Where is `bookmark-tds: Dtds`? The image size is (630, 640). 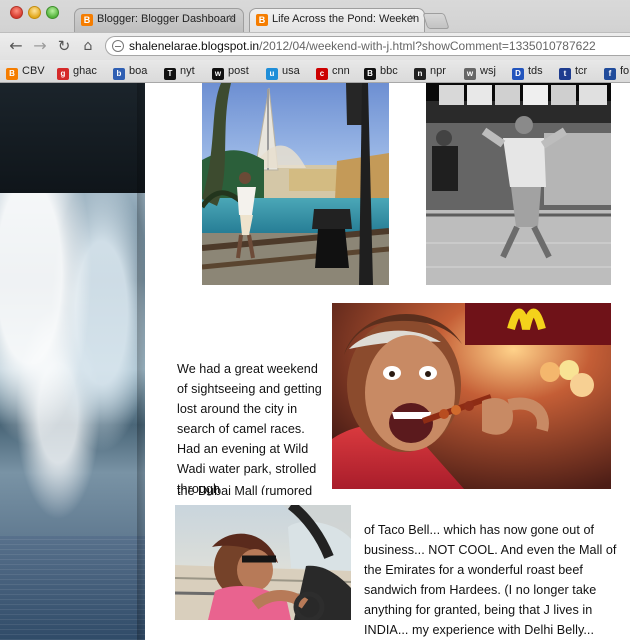
bookmark-tds: Dtds is located at coordinates (527, 71).